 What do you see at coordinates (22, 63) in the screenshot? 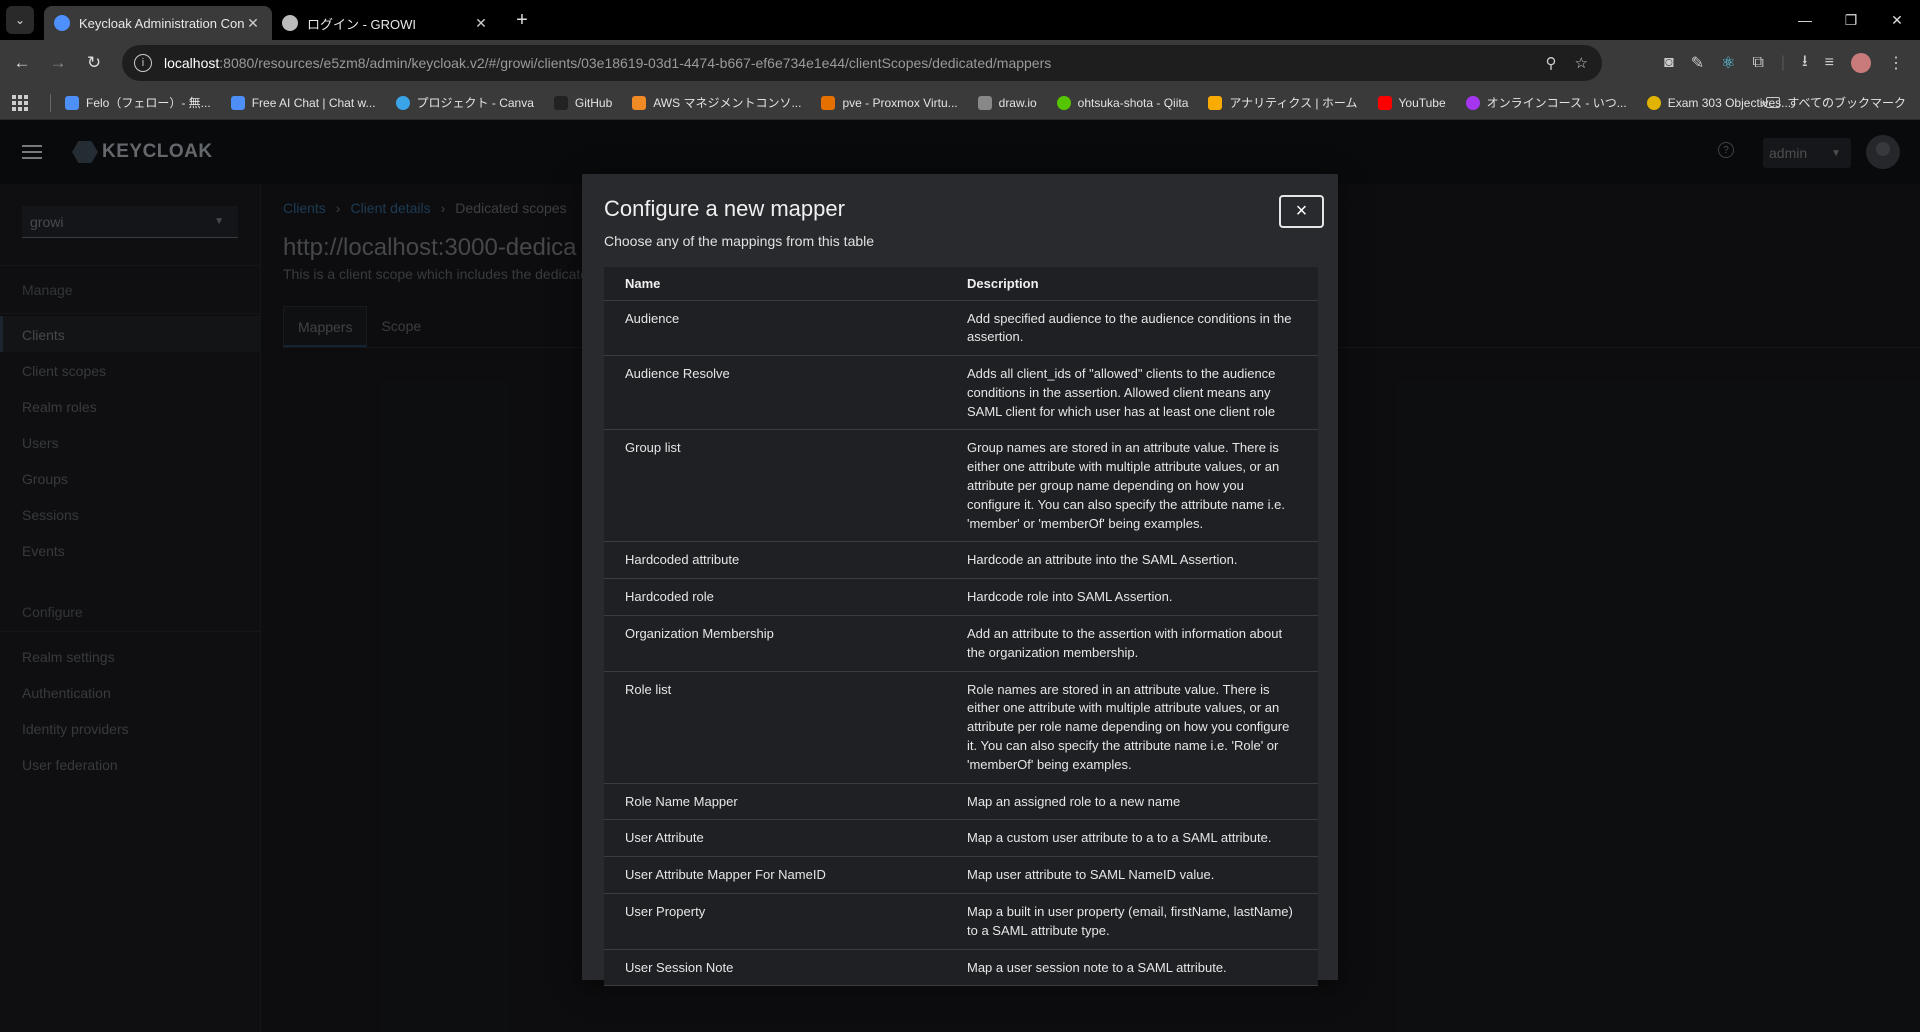
I see `back-icon: ←` at bounding box center [22, 63].